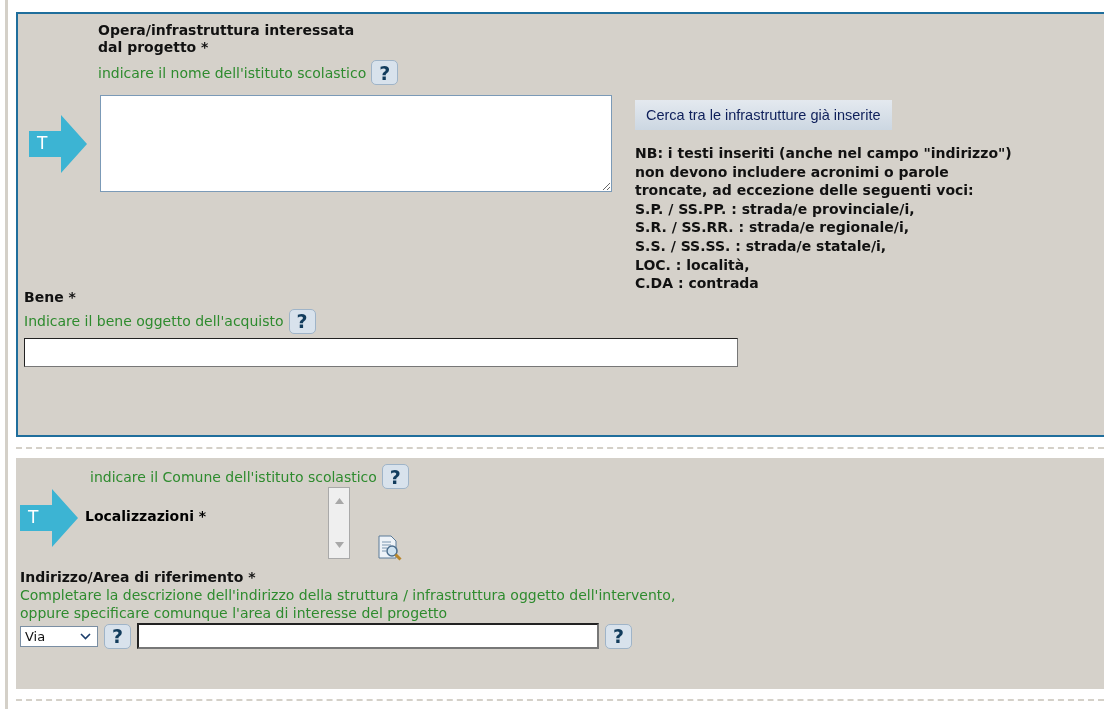 The image size is (1104, 709). What do you see at coordinates (232, 72) in the screenshot?
I see `hint-text: indicare il nome dell'istituto scolastico` at bounding box center [232, 72].